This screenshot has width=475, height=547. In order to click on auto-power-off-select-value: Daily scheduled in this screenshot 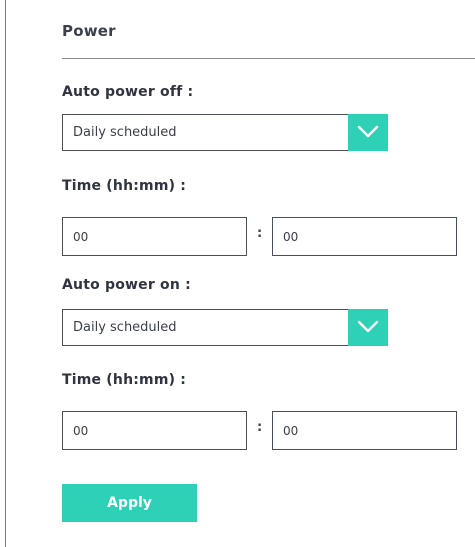, I will do `click(125, 132)`.